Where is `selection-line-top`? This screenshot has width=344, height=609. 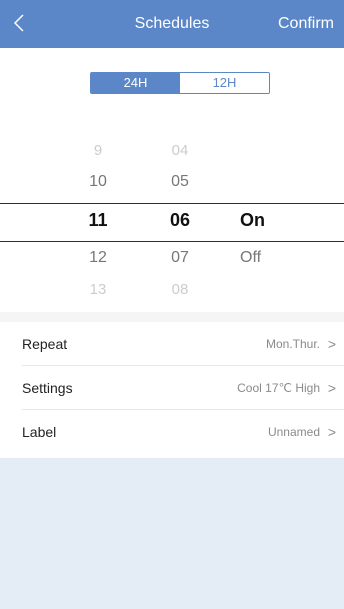
selection-line-top is located at coordinates (172, 203).